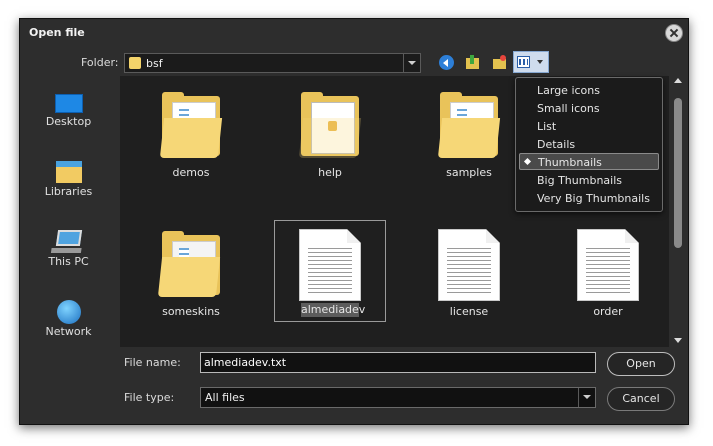 This screenshot has width=713, height=446. Describe the element at coordinates (354, 33) in the screenshot. I see `title-bar: Open file` at that location.